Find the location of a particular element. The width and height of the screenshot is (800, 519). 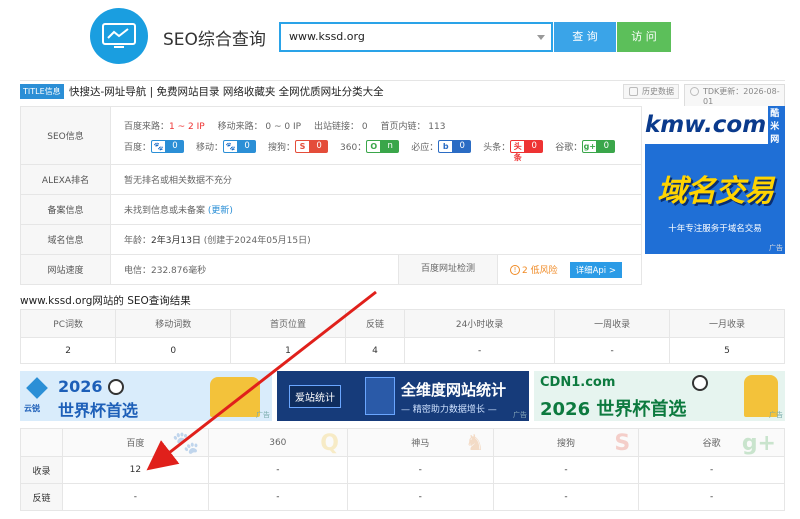

baidu-detect-label: 百度网址检测 is located at coordinates (448, 269).